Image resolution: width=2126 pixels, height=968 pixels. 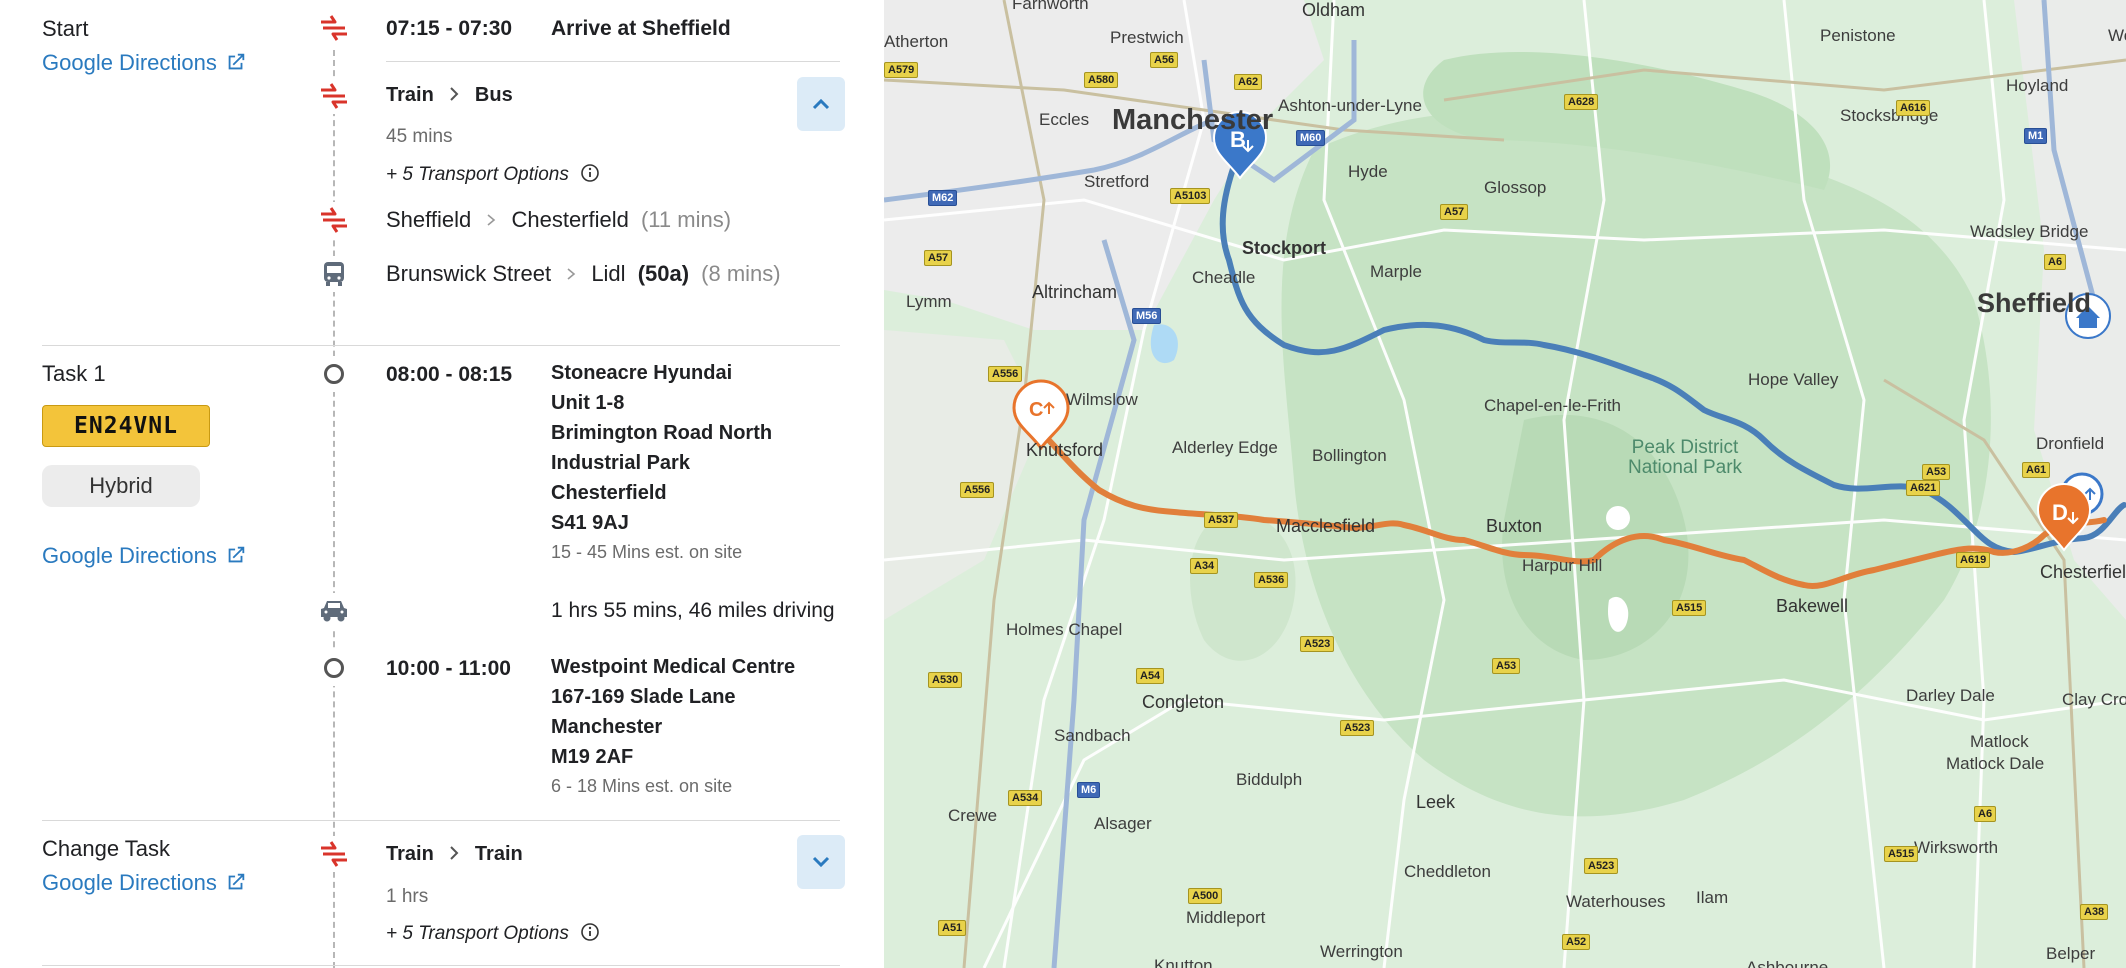 What do you see at coordinates (590, 523) in the screenshot?
I see `address-line: S41 9AJ` at bounding box center [590, 523].